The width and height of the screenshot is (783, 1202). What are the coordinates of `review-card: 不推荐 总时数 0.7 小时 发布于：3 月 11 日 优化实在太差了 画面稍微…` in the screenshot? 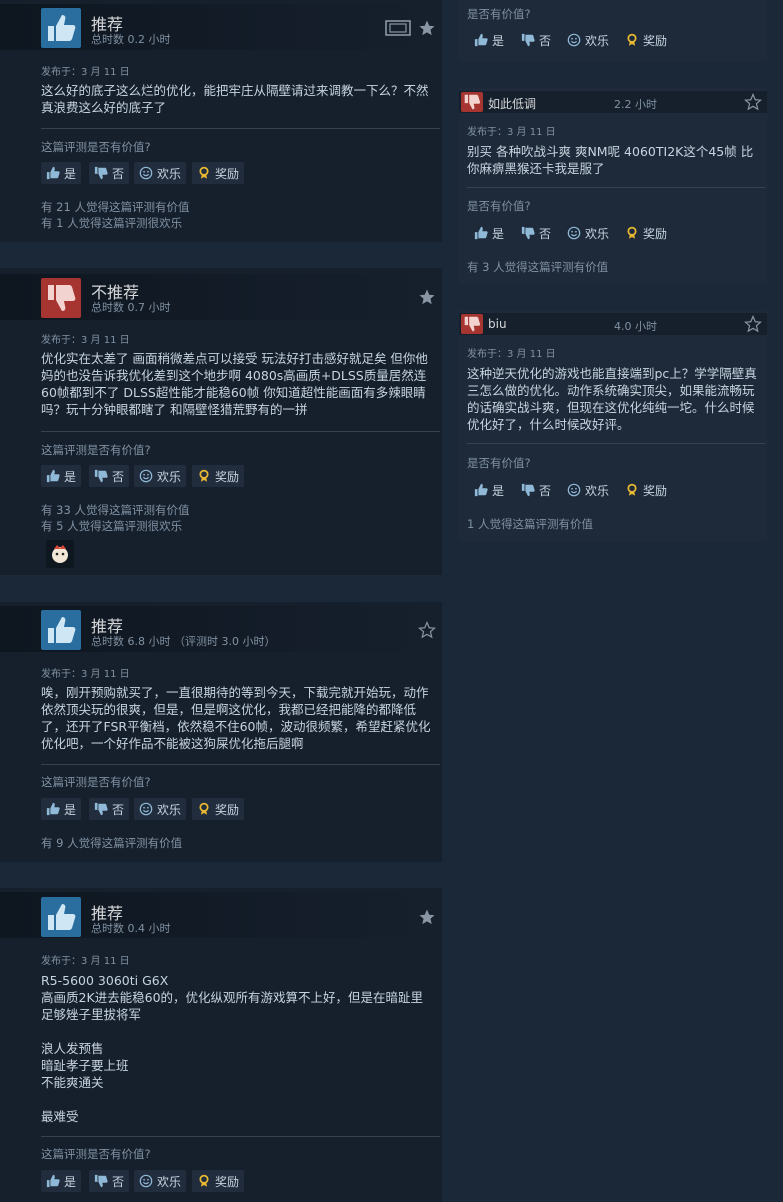 It's located at (221, 421).